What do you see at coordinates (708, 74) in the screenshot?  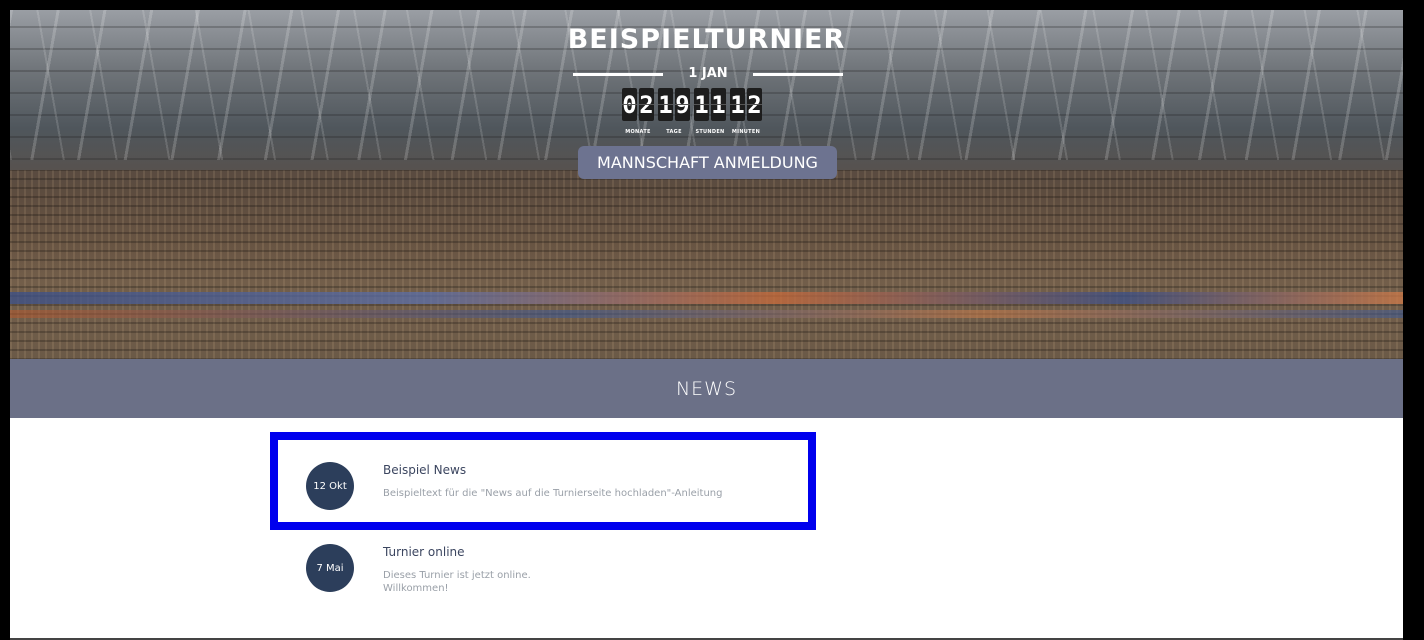 I see `tournament-date-row: 1 JAN` at bounding box center [708, 74].